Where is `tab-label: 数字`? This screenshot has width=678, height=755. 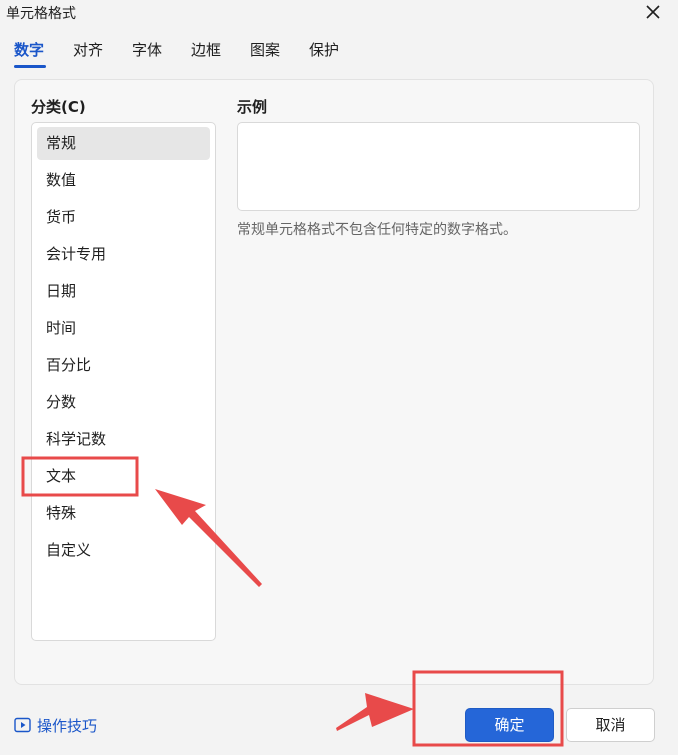 tab-label: 数字 is located at coordinates (29, 50).